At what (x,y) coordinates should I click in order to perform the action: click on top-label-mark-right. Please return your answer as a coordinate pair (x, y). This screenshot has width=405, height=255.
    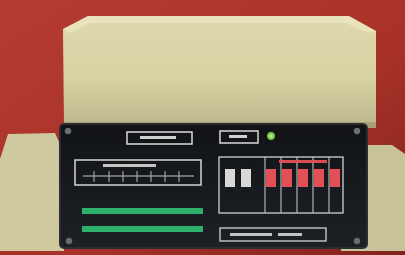
    Looking at the image, I should click on (238, 136).